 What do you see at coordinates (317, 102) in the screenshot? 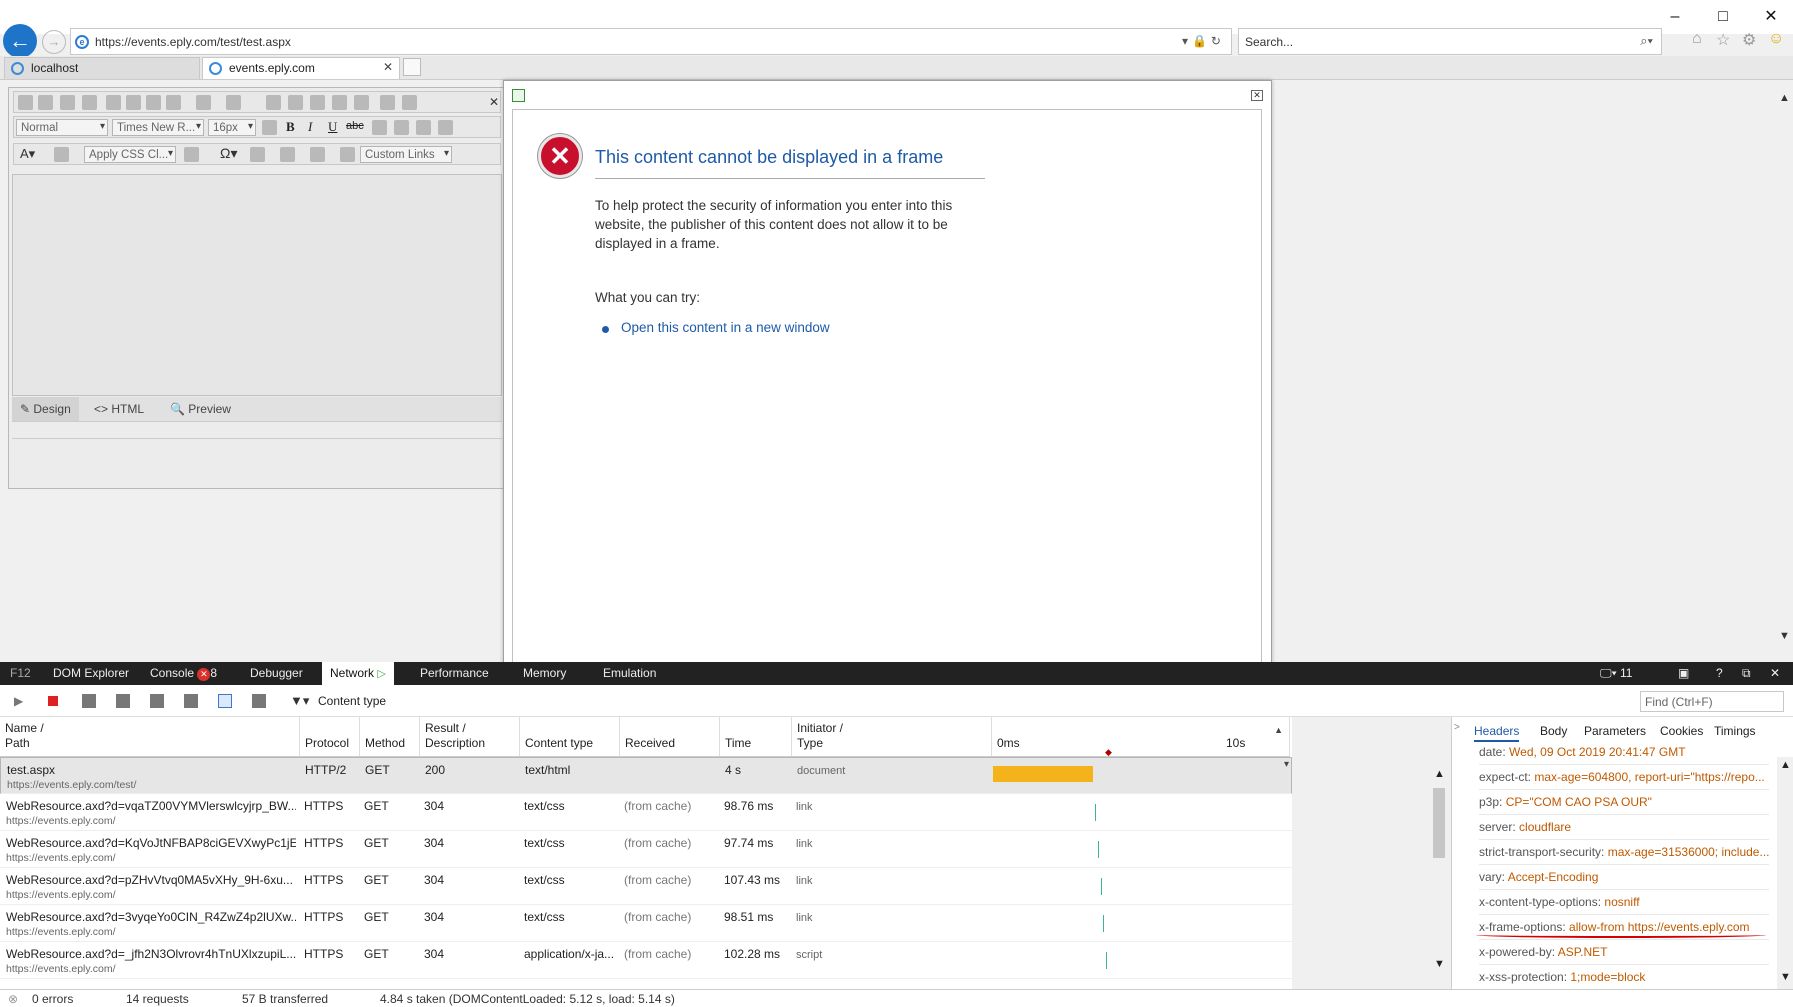
I see `media-manager-icon` at bounding box center [317, 102].